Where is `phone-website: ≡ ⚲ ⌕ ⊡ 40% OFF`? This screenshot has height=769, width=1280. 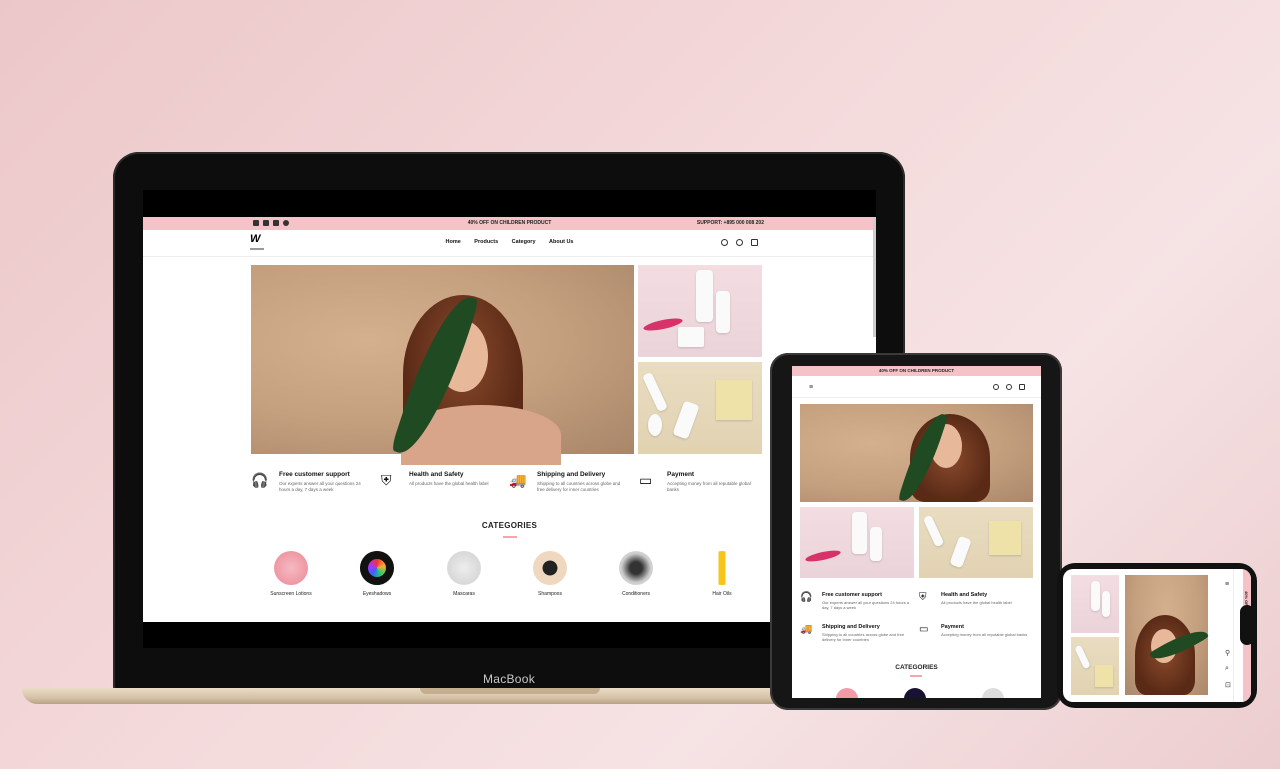 phone-website: ≡ ⚲ ⌕ ⊡ 40% OFF is located at coordinates (1157, 635).